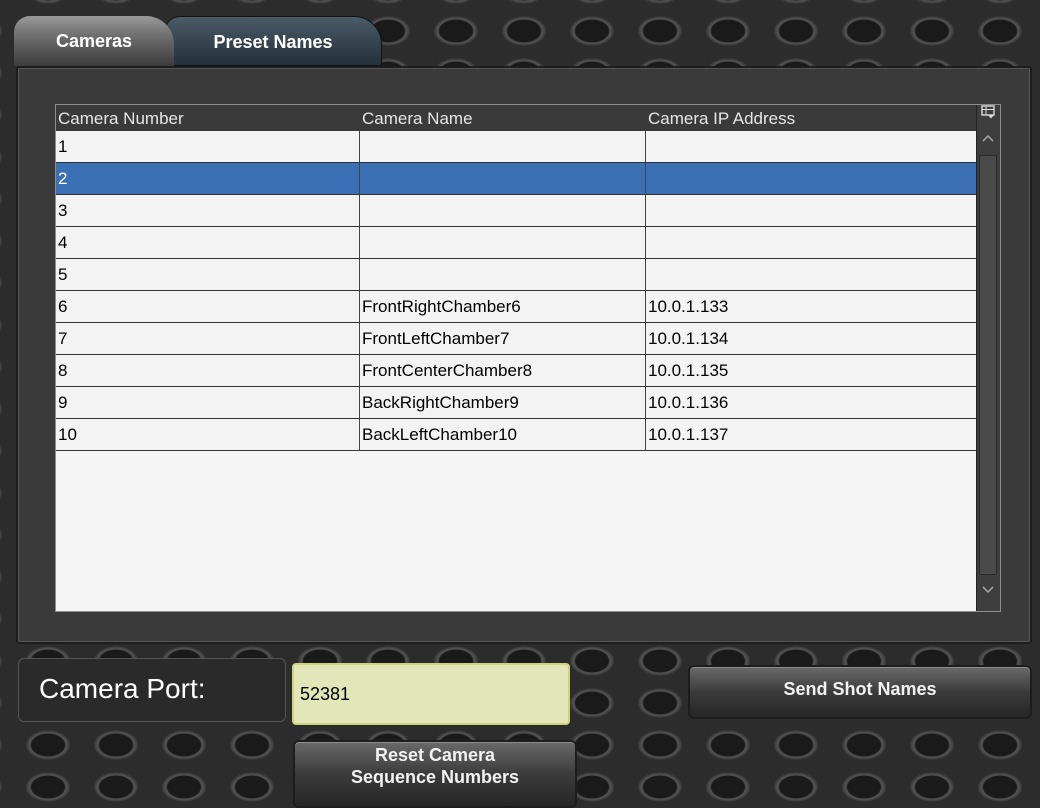 Image resolution: width=1040 pixels, height=808 pixels. Describe the element at coordinates (208, 306) in the screenshot. I see `cell-camera-number: 6` at that location.